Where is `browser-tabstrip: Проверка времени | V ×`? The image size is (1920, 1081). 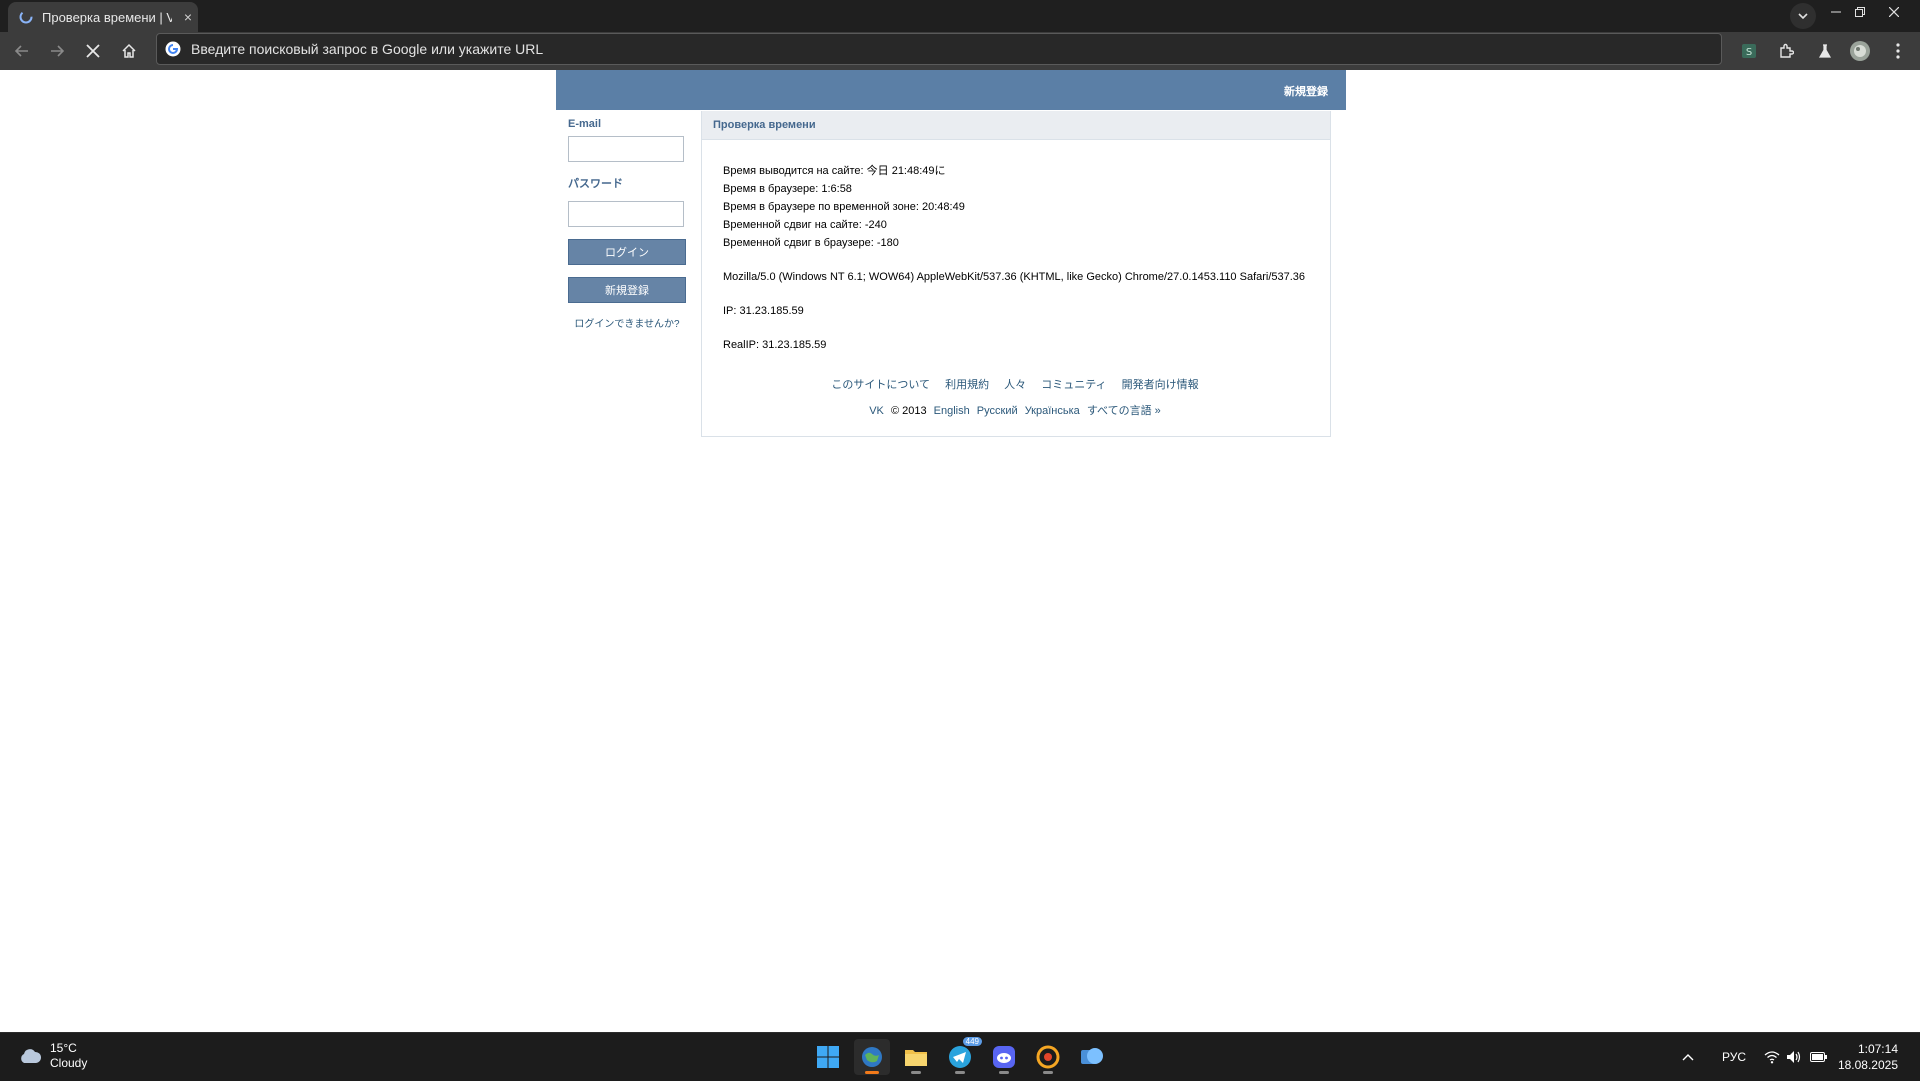 browser-tabstrip: Проверка времени | V × is located at coordinates (960, 16).